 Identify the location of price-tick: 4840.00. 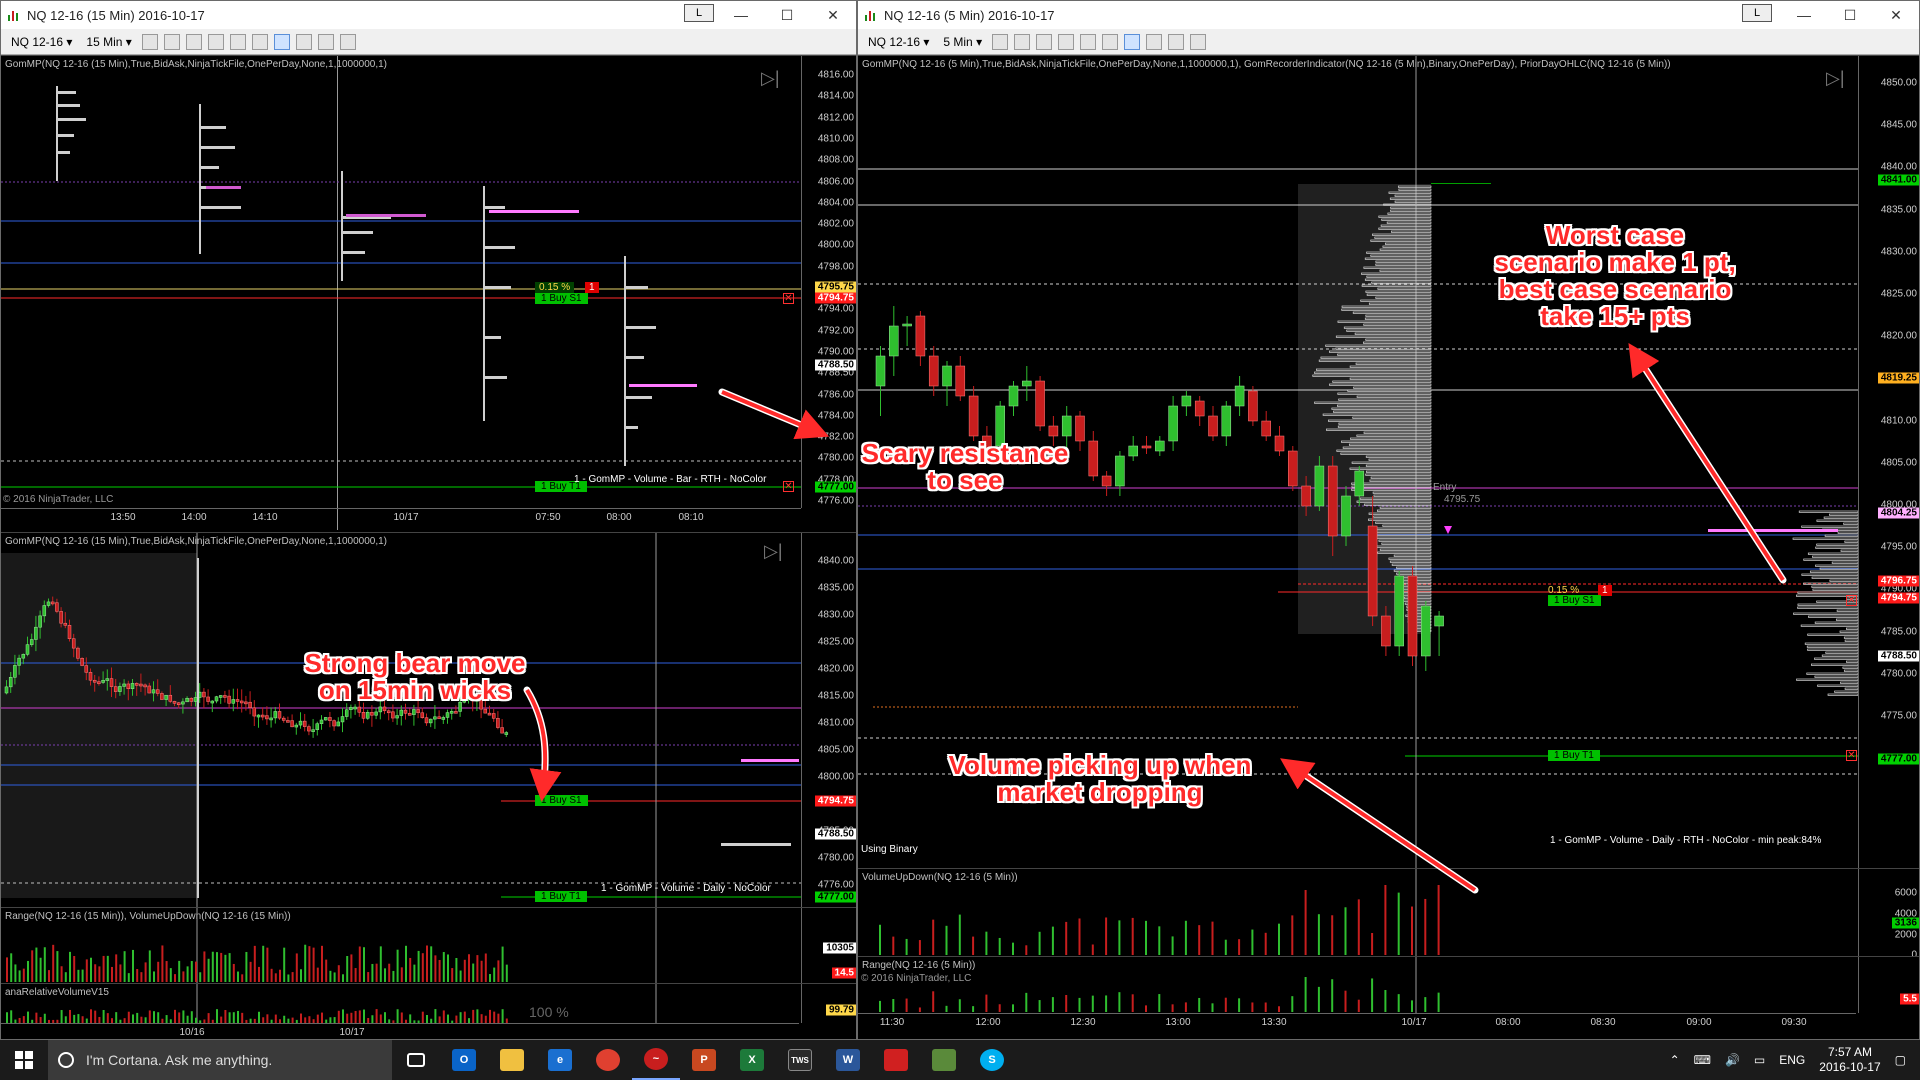
(1898, 167).